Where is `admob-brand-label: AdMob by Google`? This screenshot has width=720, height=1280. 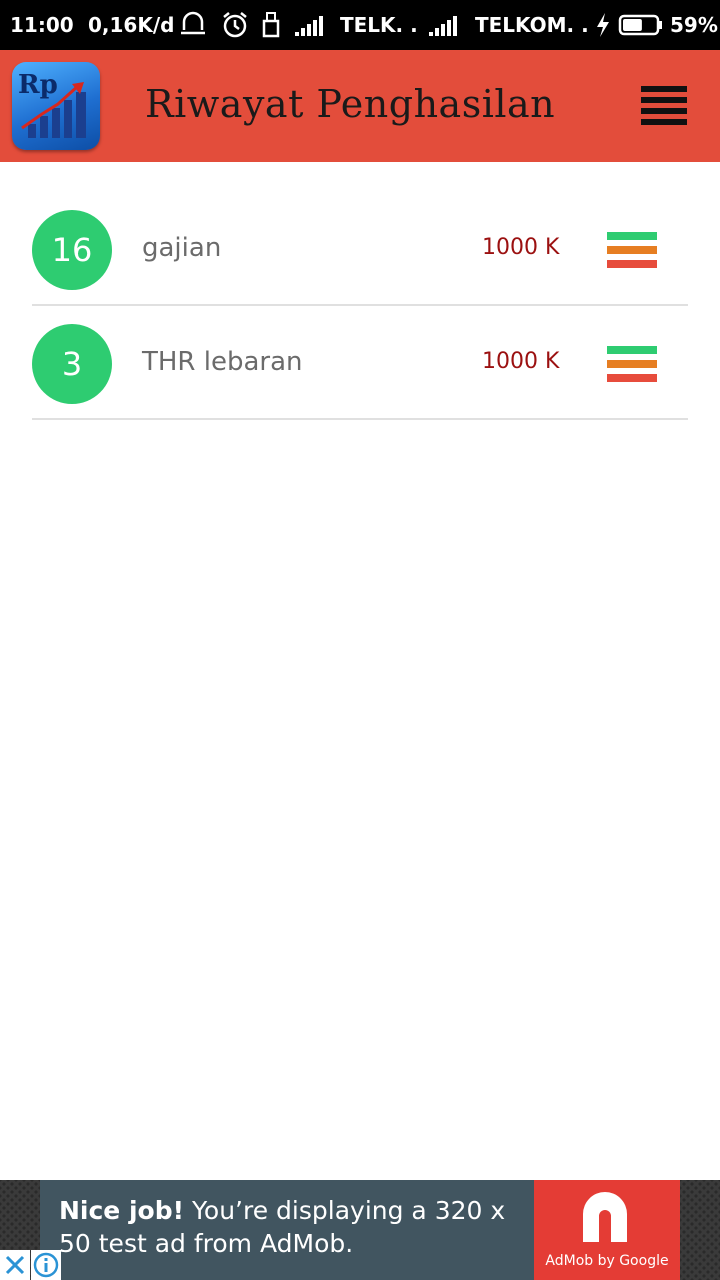 admob-brand-label: AdMob by Google is located at coordinates (607, 1261).